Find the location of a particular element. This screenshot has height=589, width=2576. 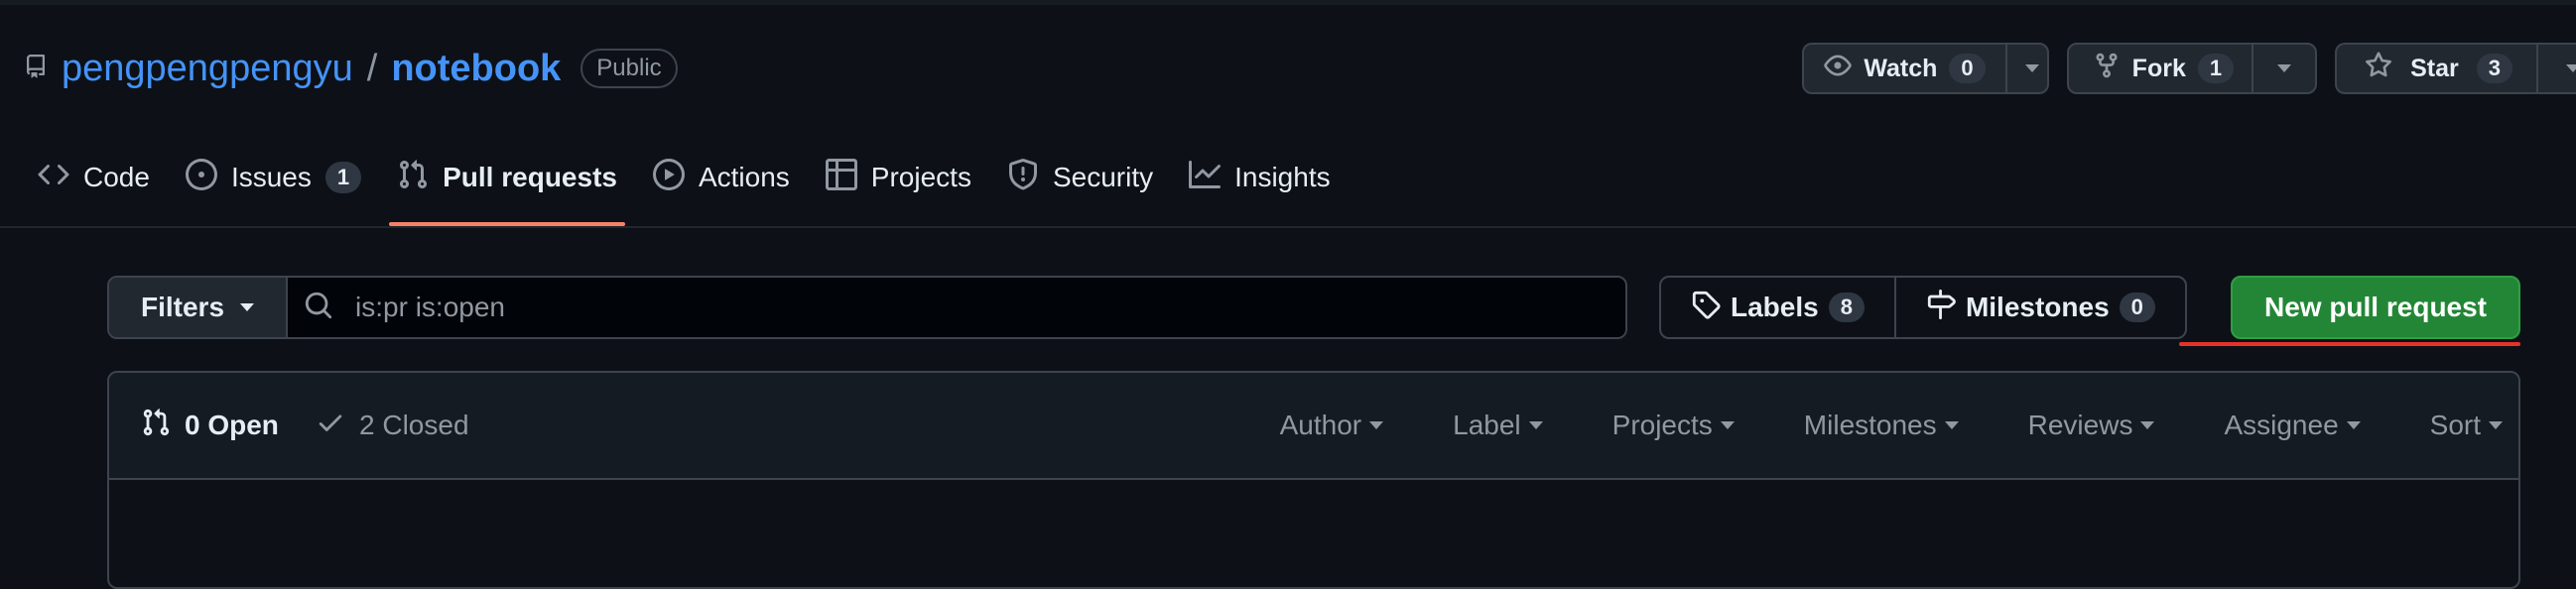

star-button-group: Star 3 is located at coordinates (2456, 68).